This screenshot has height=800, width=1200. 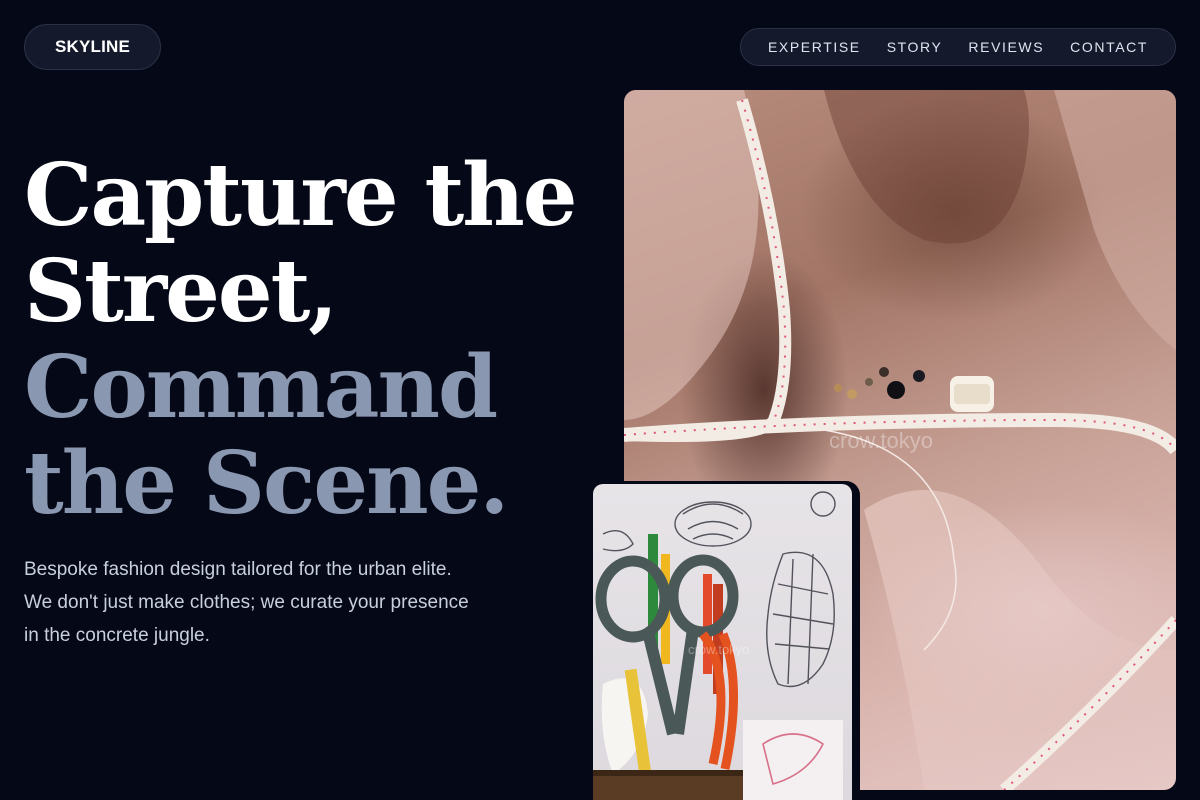 What do you see at coordinates (719, 649) in the screenshot?
I see `secondary-image-watermark: crow.tokyo` at bounding box center [719, 649].